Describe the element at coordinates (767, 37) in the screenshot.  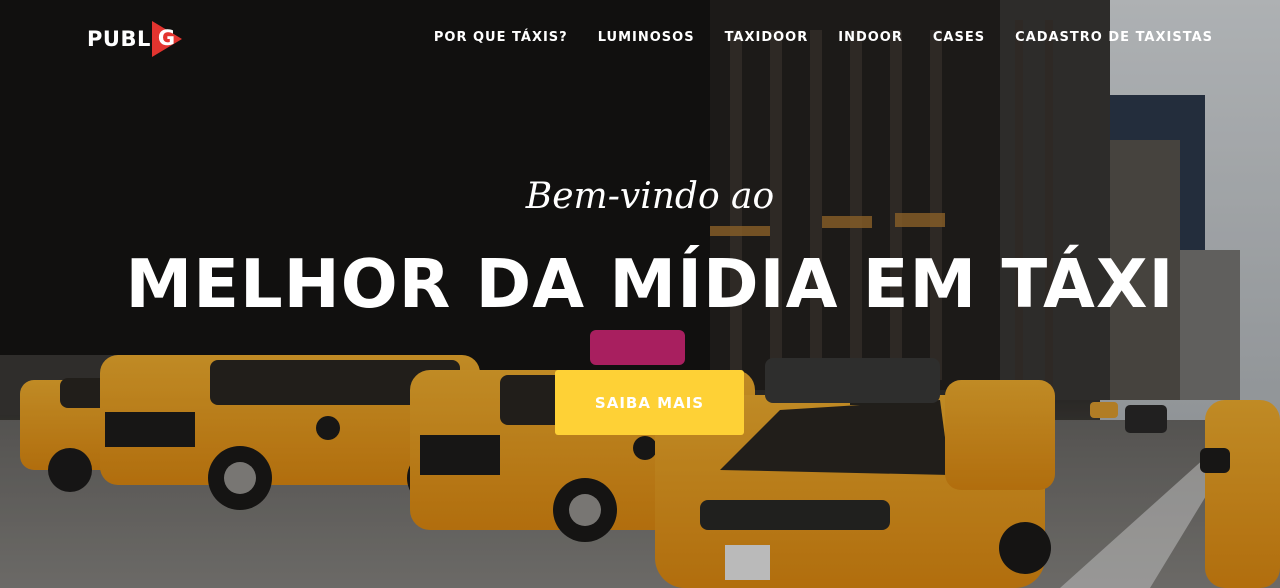
I see `nav-item-taxidoor: TAXIDOOR` at that location.